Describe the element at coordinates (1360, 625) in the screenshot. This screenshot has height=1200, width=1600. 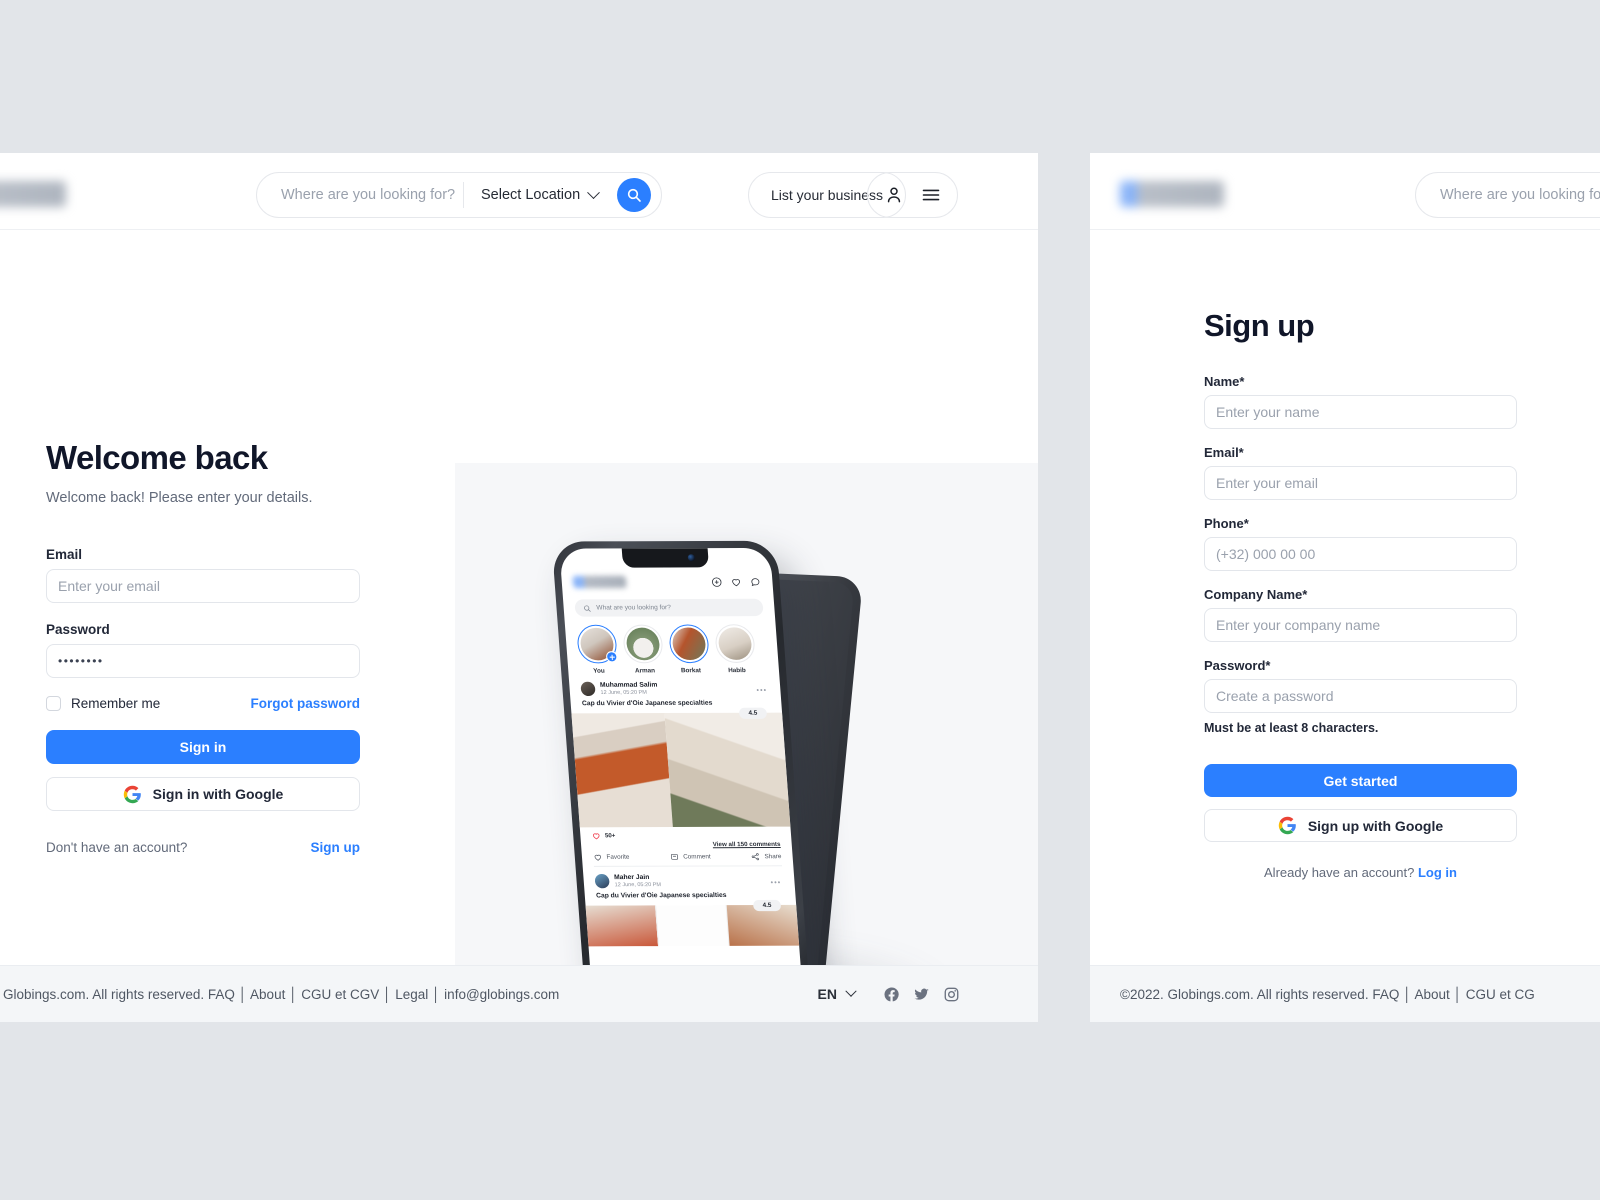
I see `company-input: Enter your company name` at that location.